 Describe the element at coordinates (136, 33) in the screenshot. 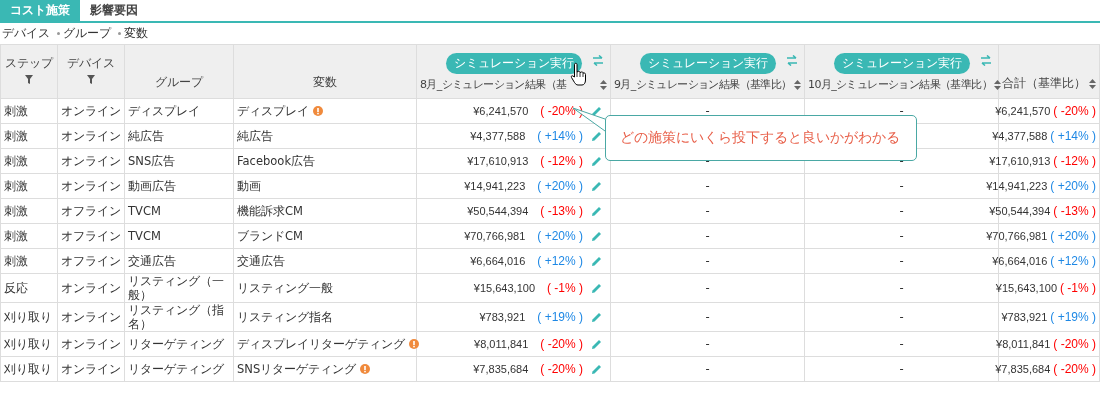

I see `breadcrumb-item: 変数` at that location.